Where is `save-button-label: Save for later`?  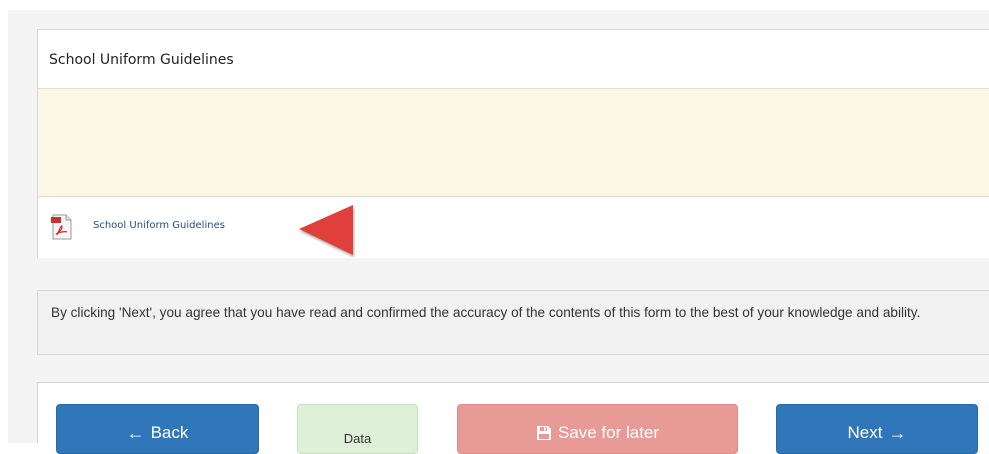 save-button-label: Save for later is located at coordinates (608, 432).